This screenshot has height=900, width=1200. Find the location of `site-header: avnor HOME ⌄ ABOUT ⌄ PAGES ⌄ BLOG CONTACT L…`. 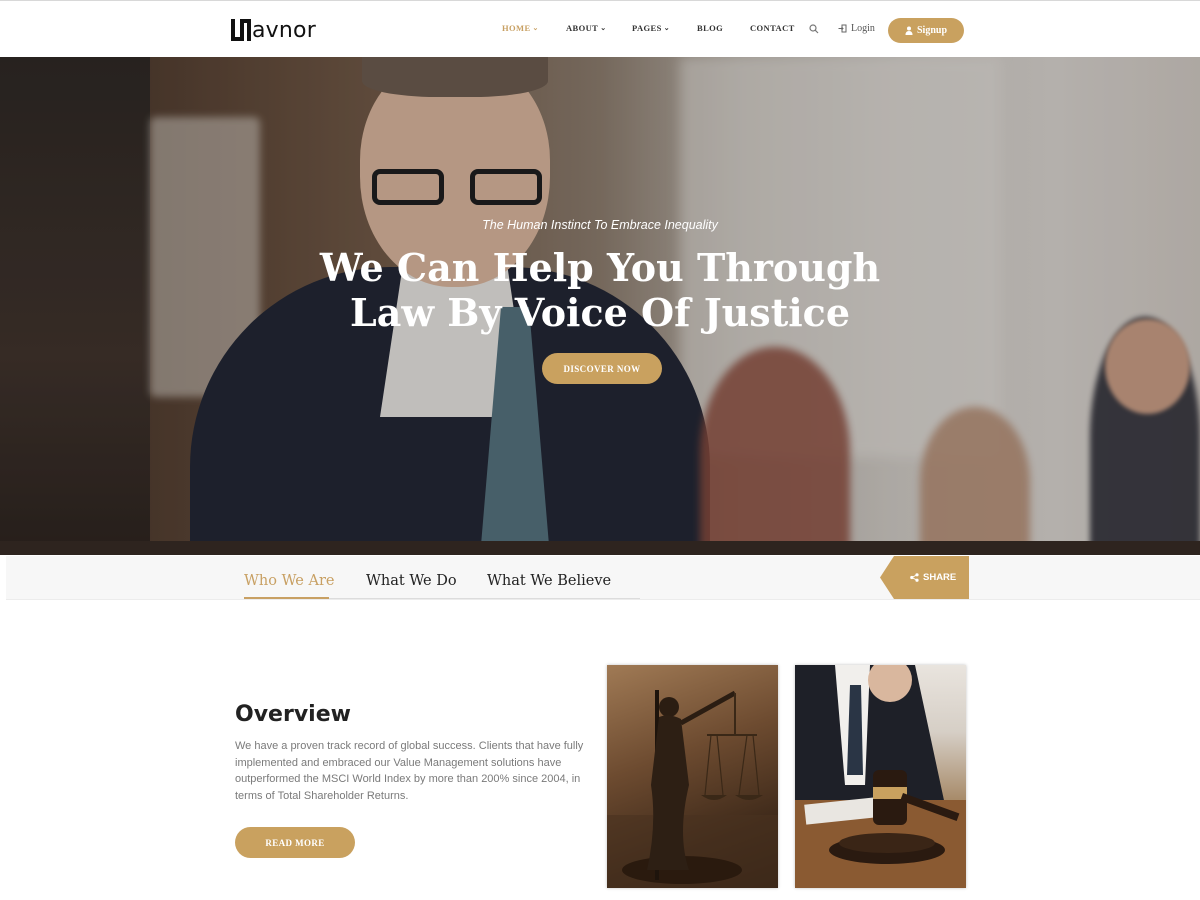

site-header: avnor HOME ⌄ ABOUT ⌄ PAGES ⌄ BLOG CONTACT L… is located at coordinates (600, 29).